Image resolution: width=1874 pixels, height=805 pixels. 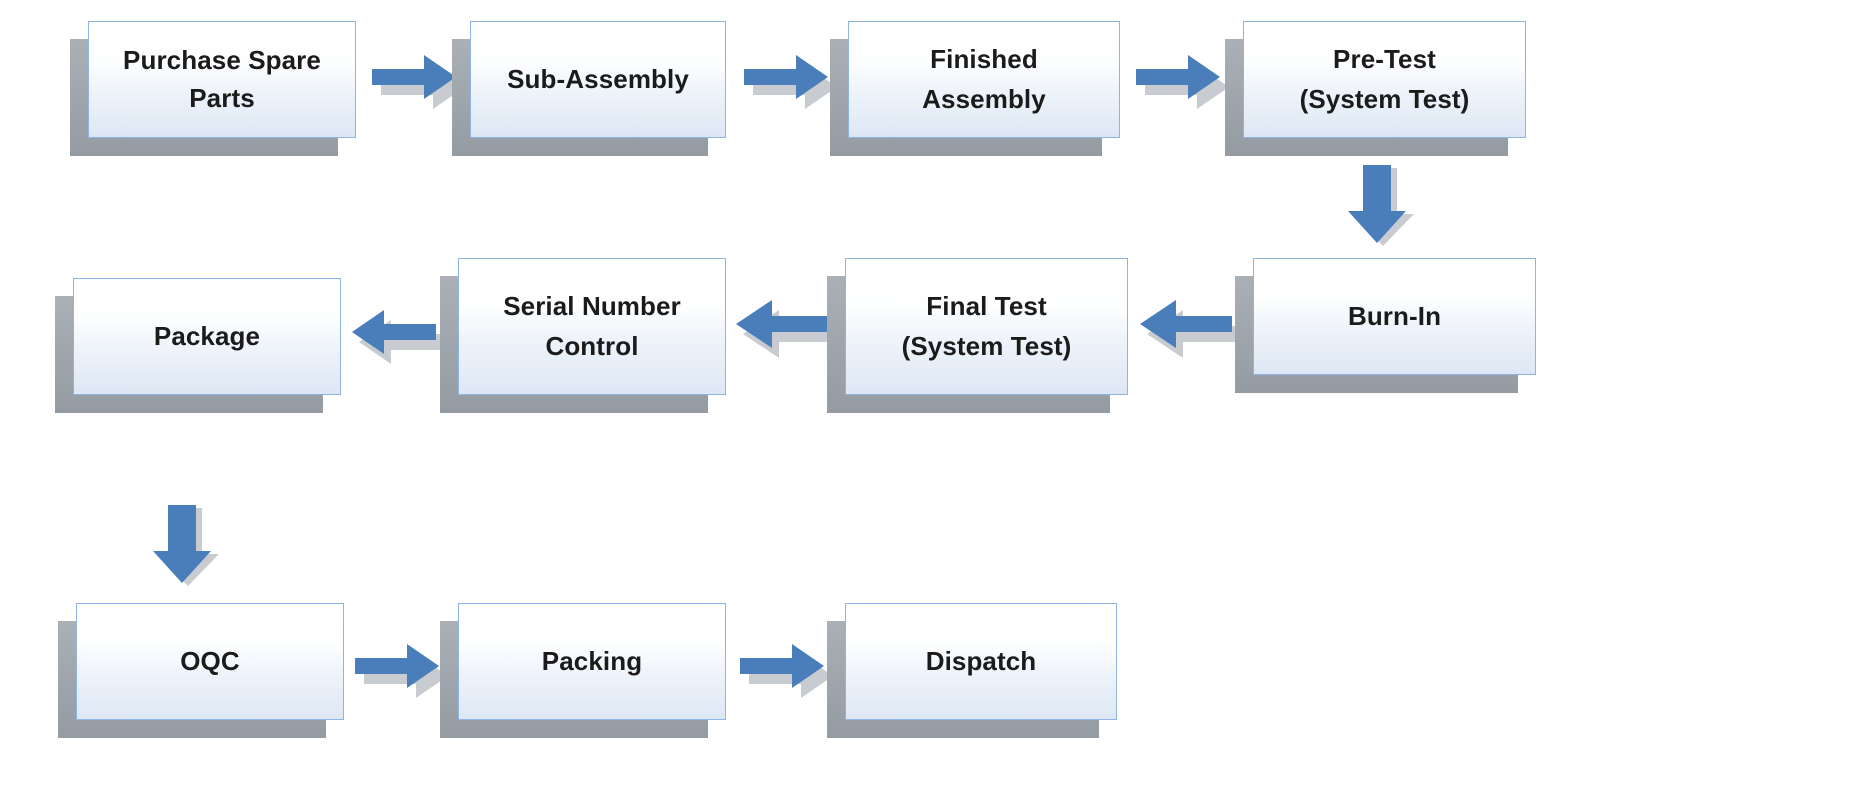 What do you see at coordinates (222, 97) in the screenshot?
I see `node-label-line2: Parts` at bounding box center [222, 97].